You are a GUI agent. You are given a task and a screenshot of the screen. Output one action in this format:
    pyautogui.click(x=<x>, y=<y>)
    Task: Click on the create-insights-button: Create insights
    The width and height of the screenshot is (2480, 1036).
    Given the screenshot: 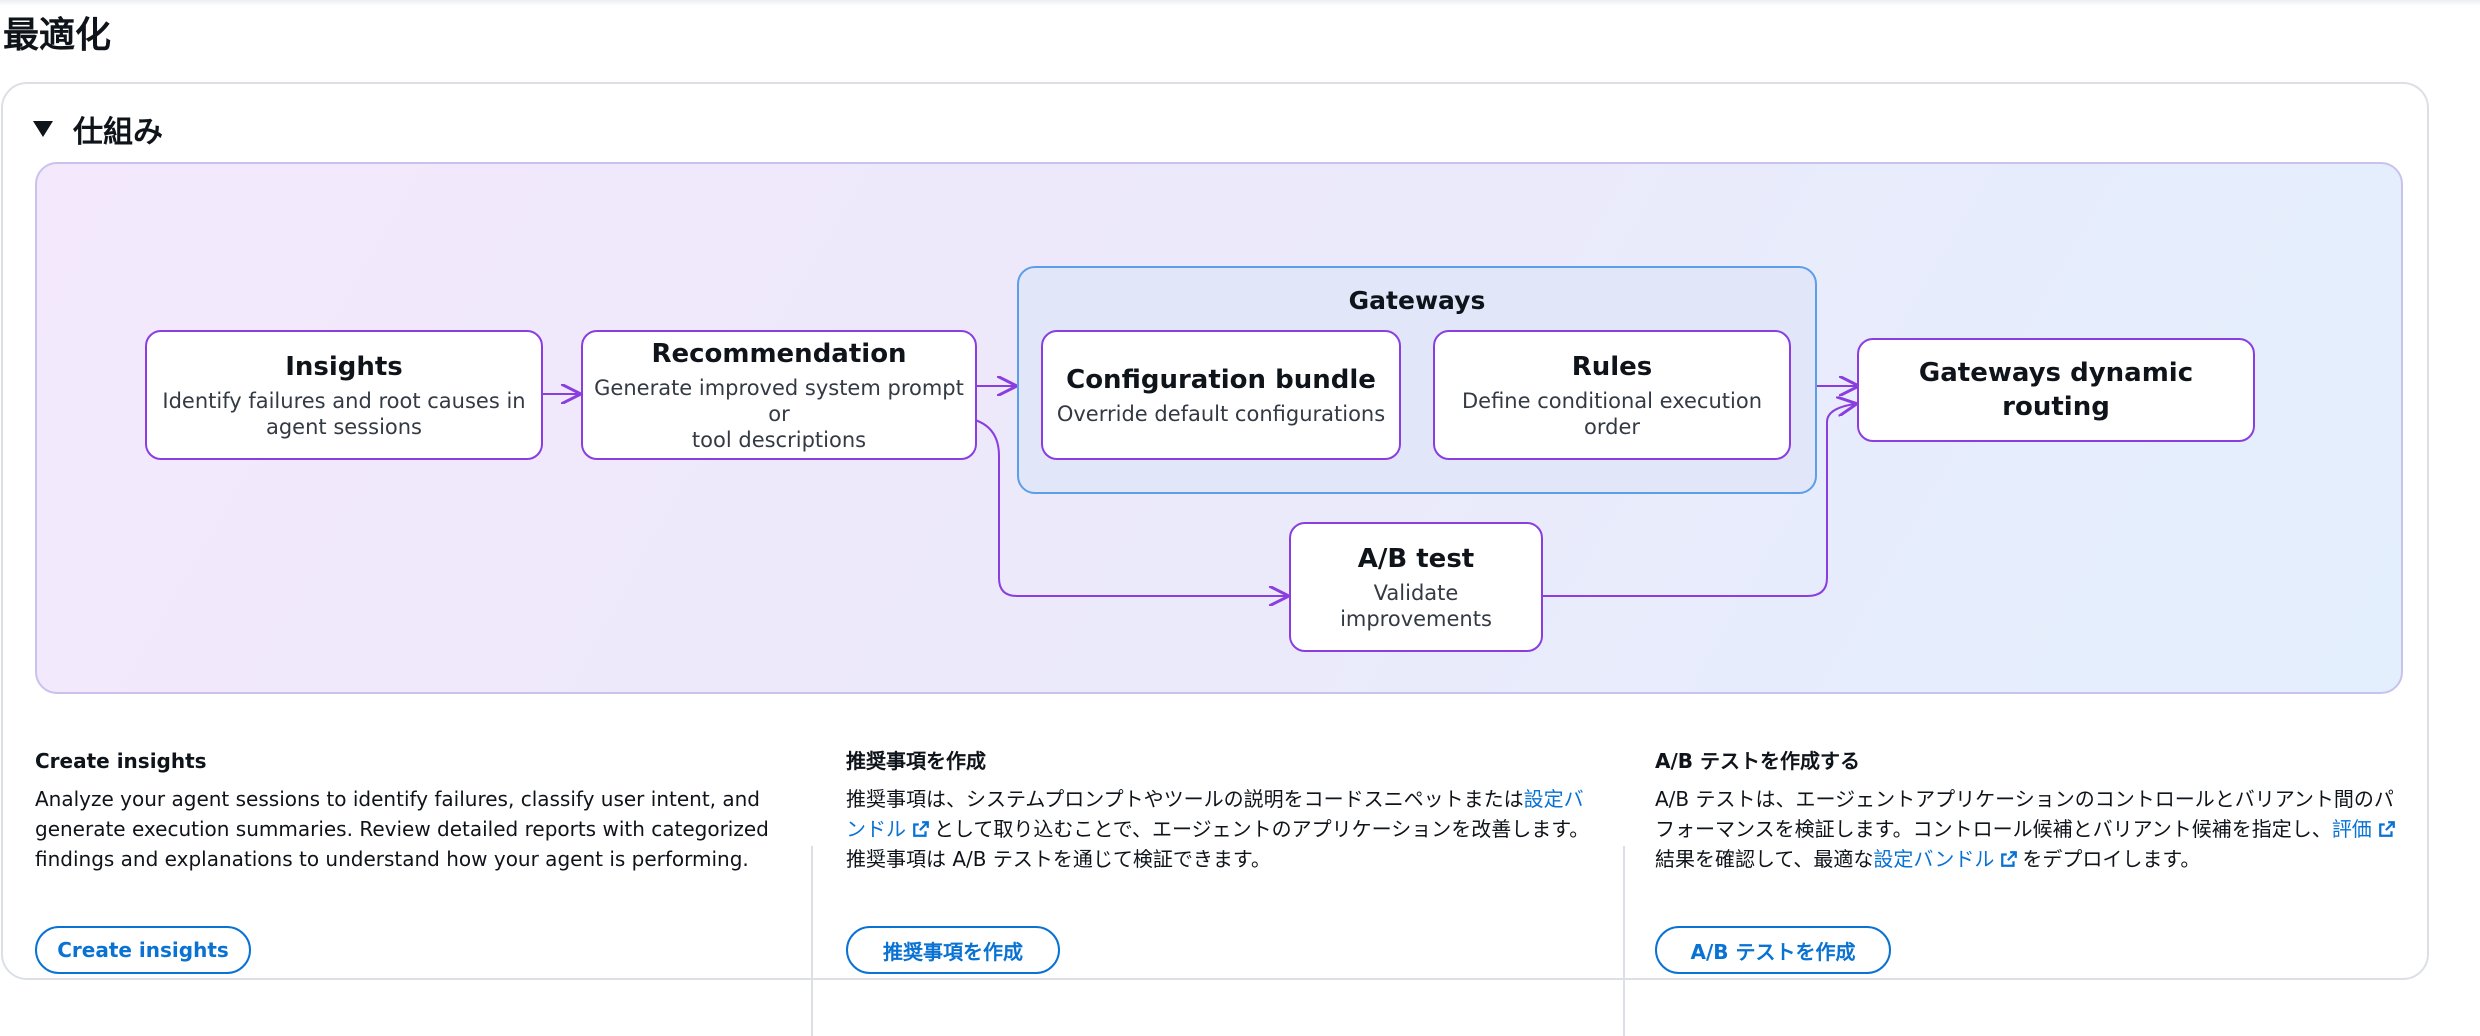 What is the action you would take?
    pyautogui.click(x=143, y=950)
    